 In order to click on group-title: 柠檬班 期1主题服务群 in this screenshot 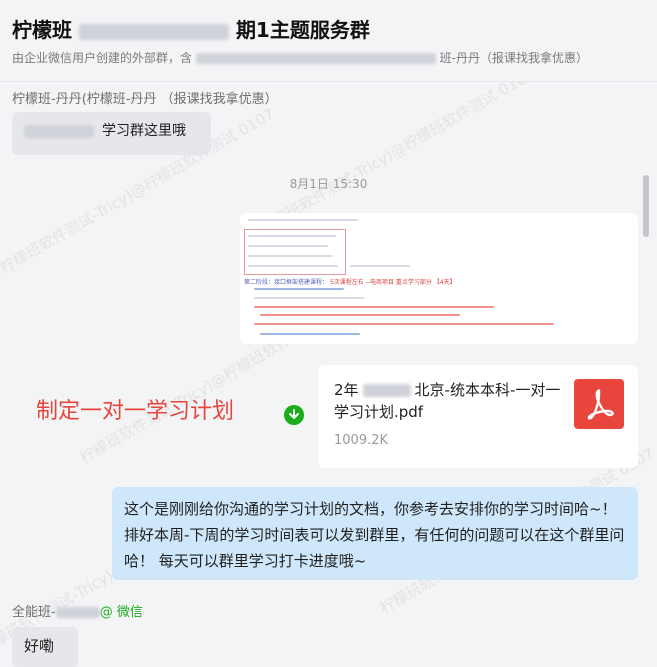, I will do `click(191, 28)`.